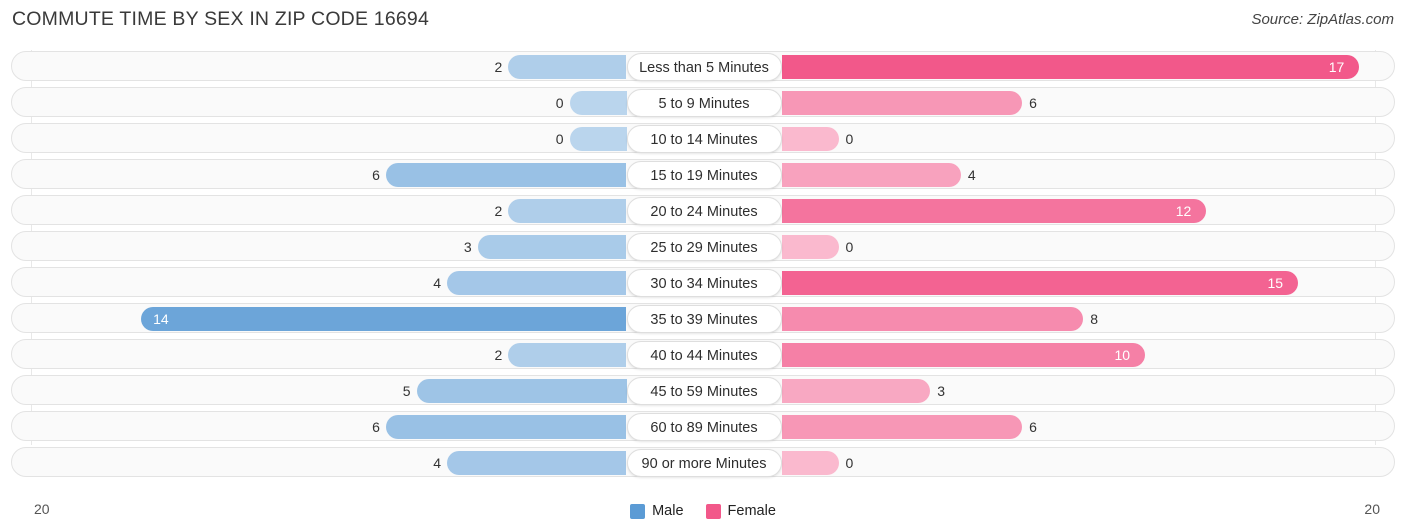 The height and width of the screenshot is (523, 1406). I want to click on table-row: 2 17 Less than 5 Minutes, so click(703, 66).